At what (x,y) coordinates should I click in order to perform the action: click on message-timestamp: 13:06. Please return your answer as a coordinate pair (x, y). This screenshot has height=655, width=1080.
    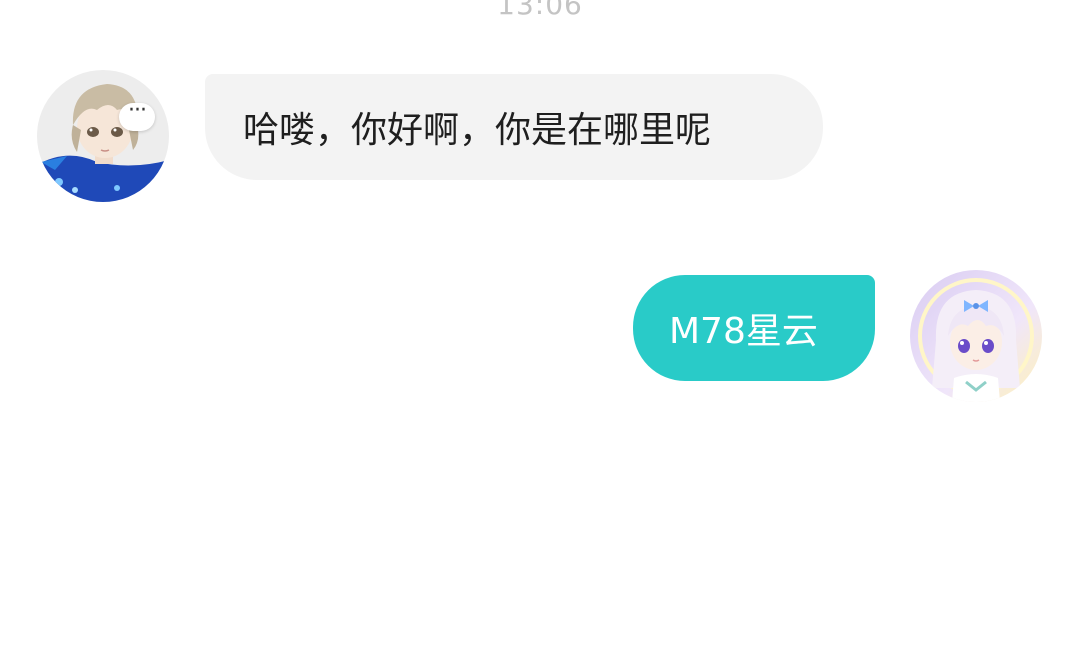
    Looking at the image, I should click on (540, 10).